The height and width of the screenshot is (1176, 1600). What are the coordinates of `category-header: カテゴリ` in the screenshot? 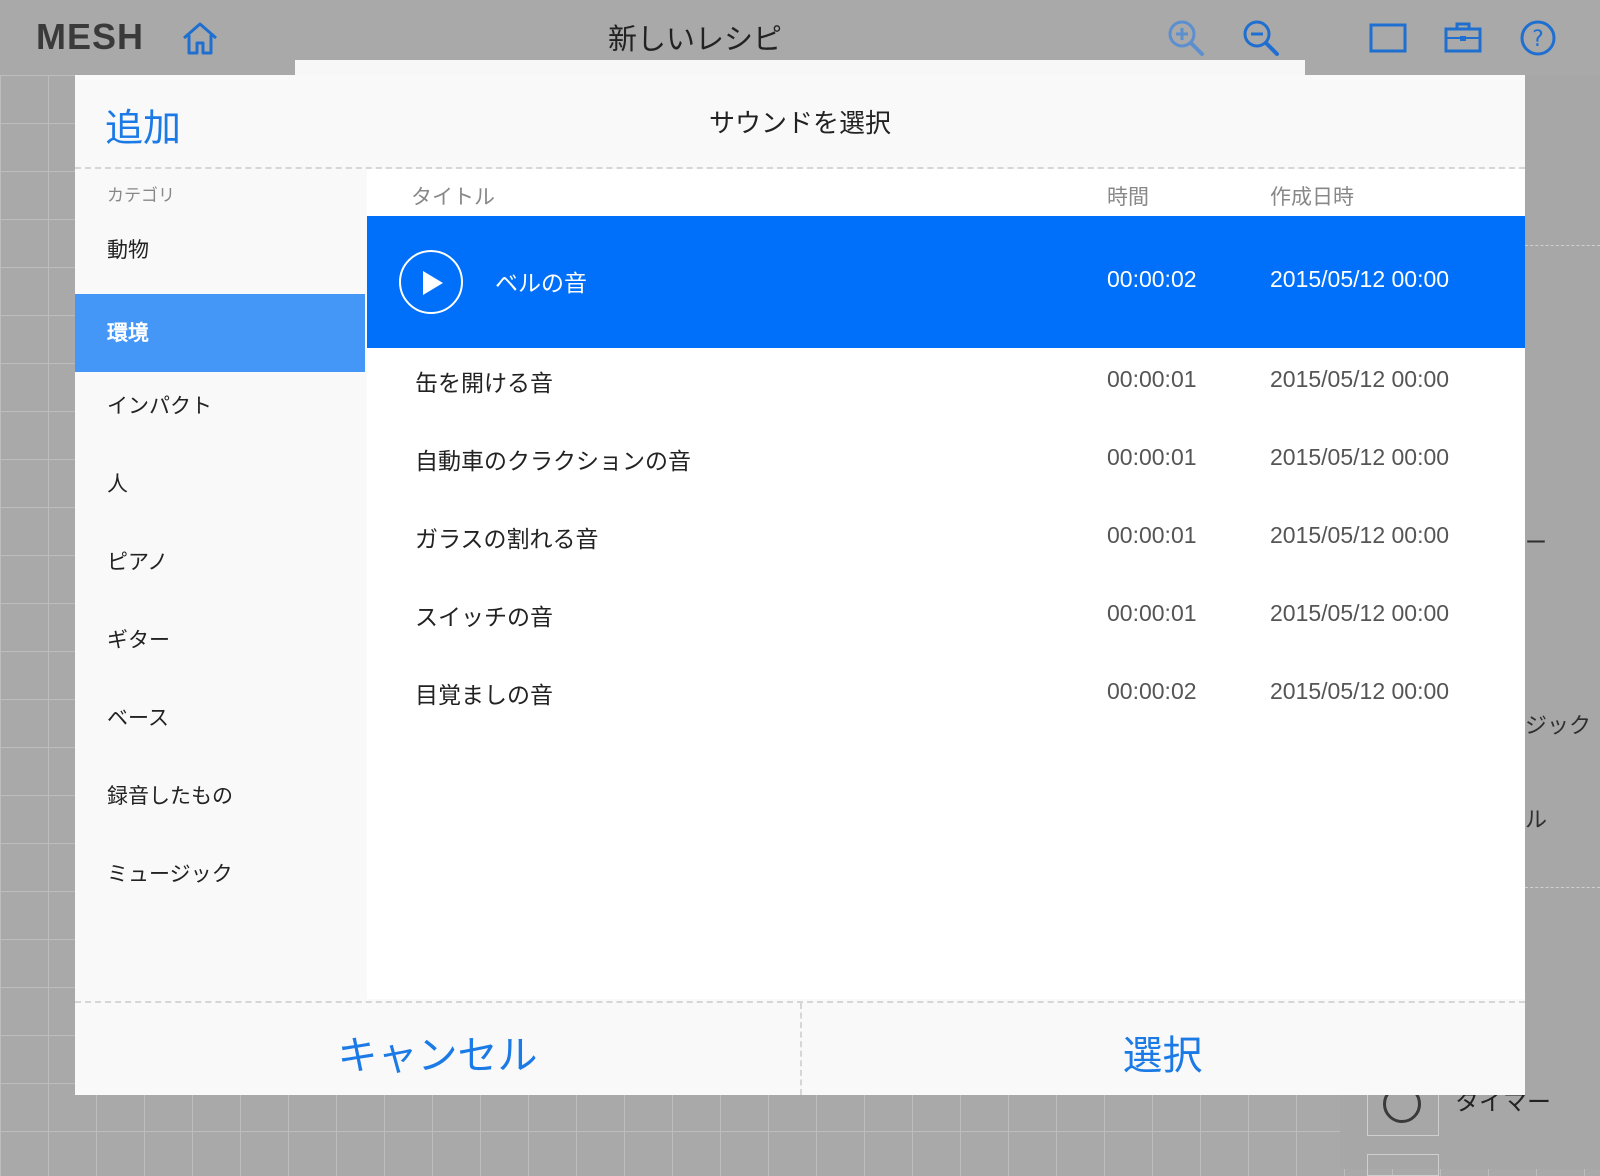 It's located at (141, 196).